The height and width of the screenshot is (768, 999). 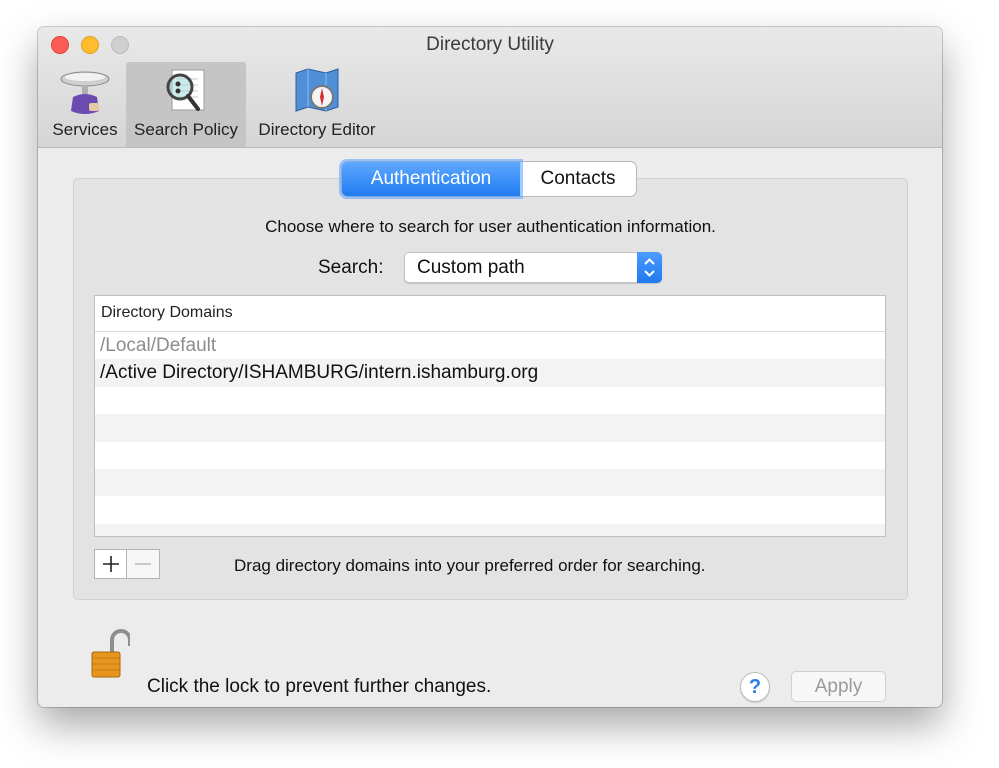 What do you see at coordinates (185, 90) in the screenshot?
I see `search-policy-magnifier-icon` at bounding box center [185, 90].